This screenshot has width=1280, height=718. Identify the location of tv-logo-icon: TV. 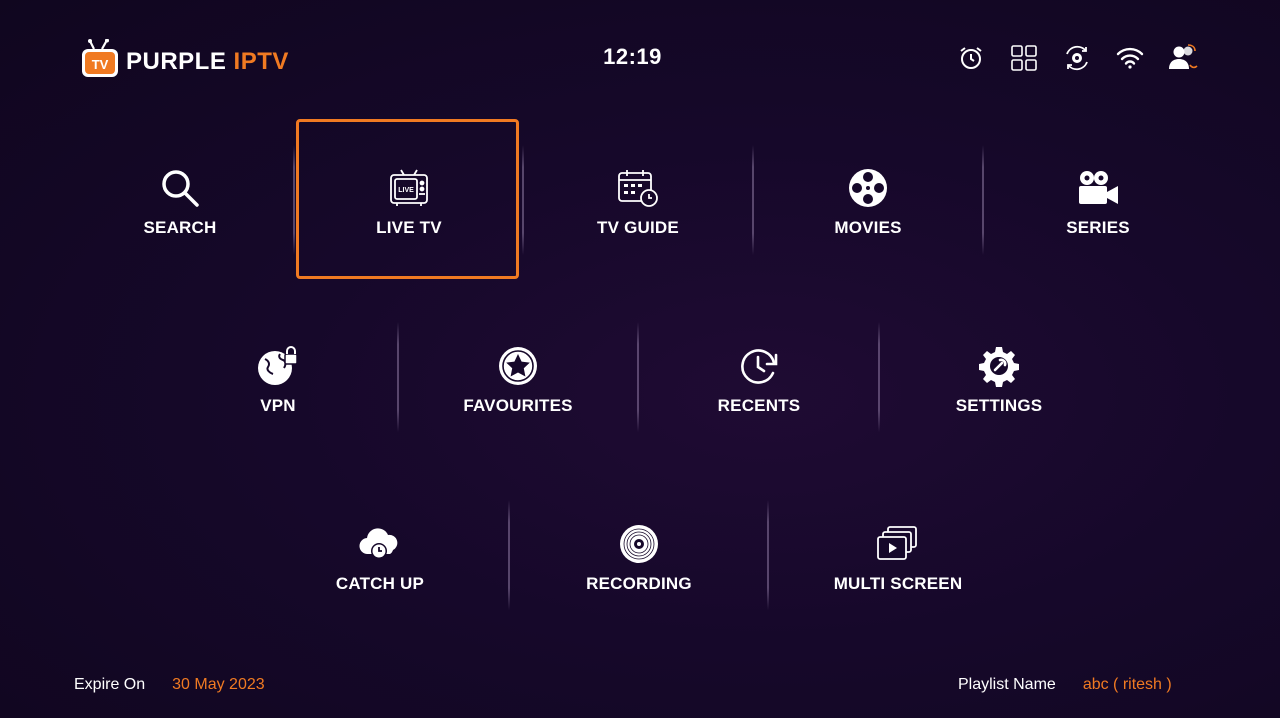
(100, 58).